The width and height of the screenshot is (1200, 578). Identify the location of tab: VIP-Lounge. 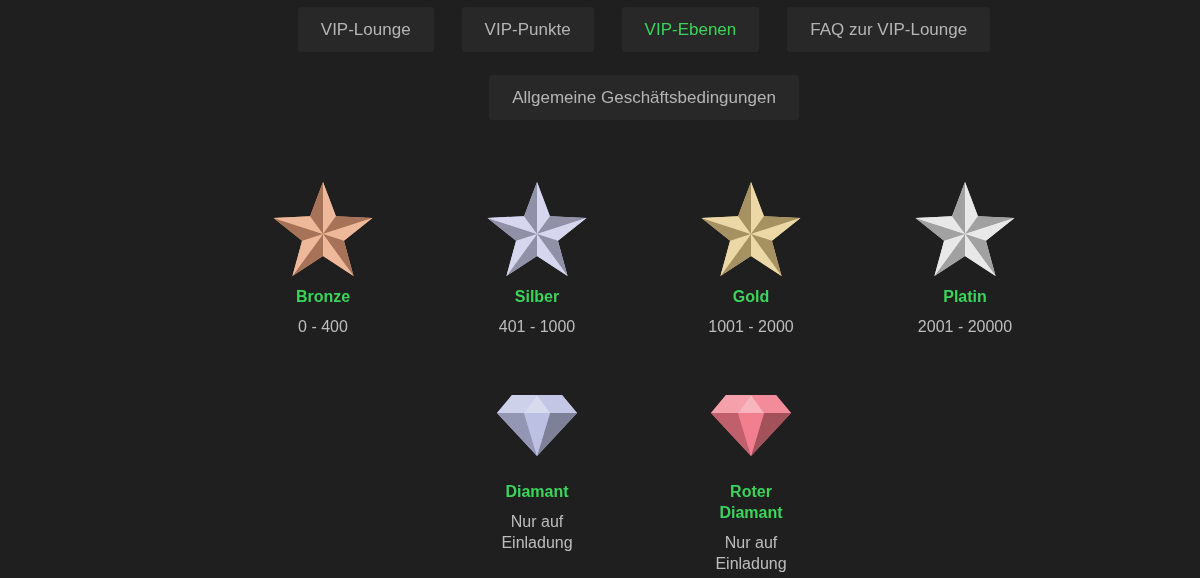
(365, 29).